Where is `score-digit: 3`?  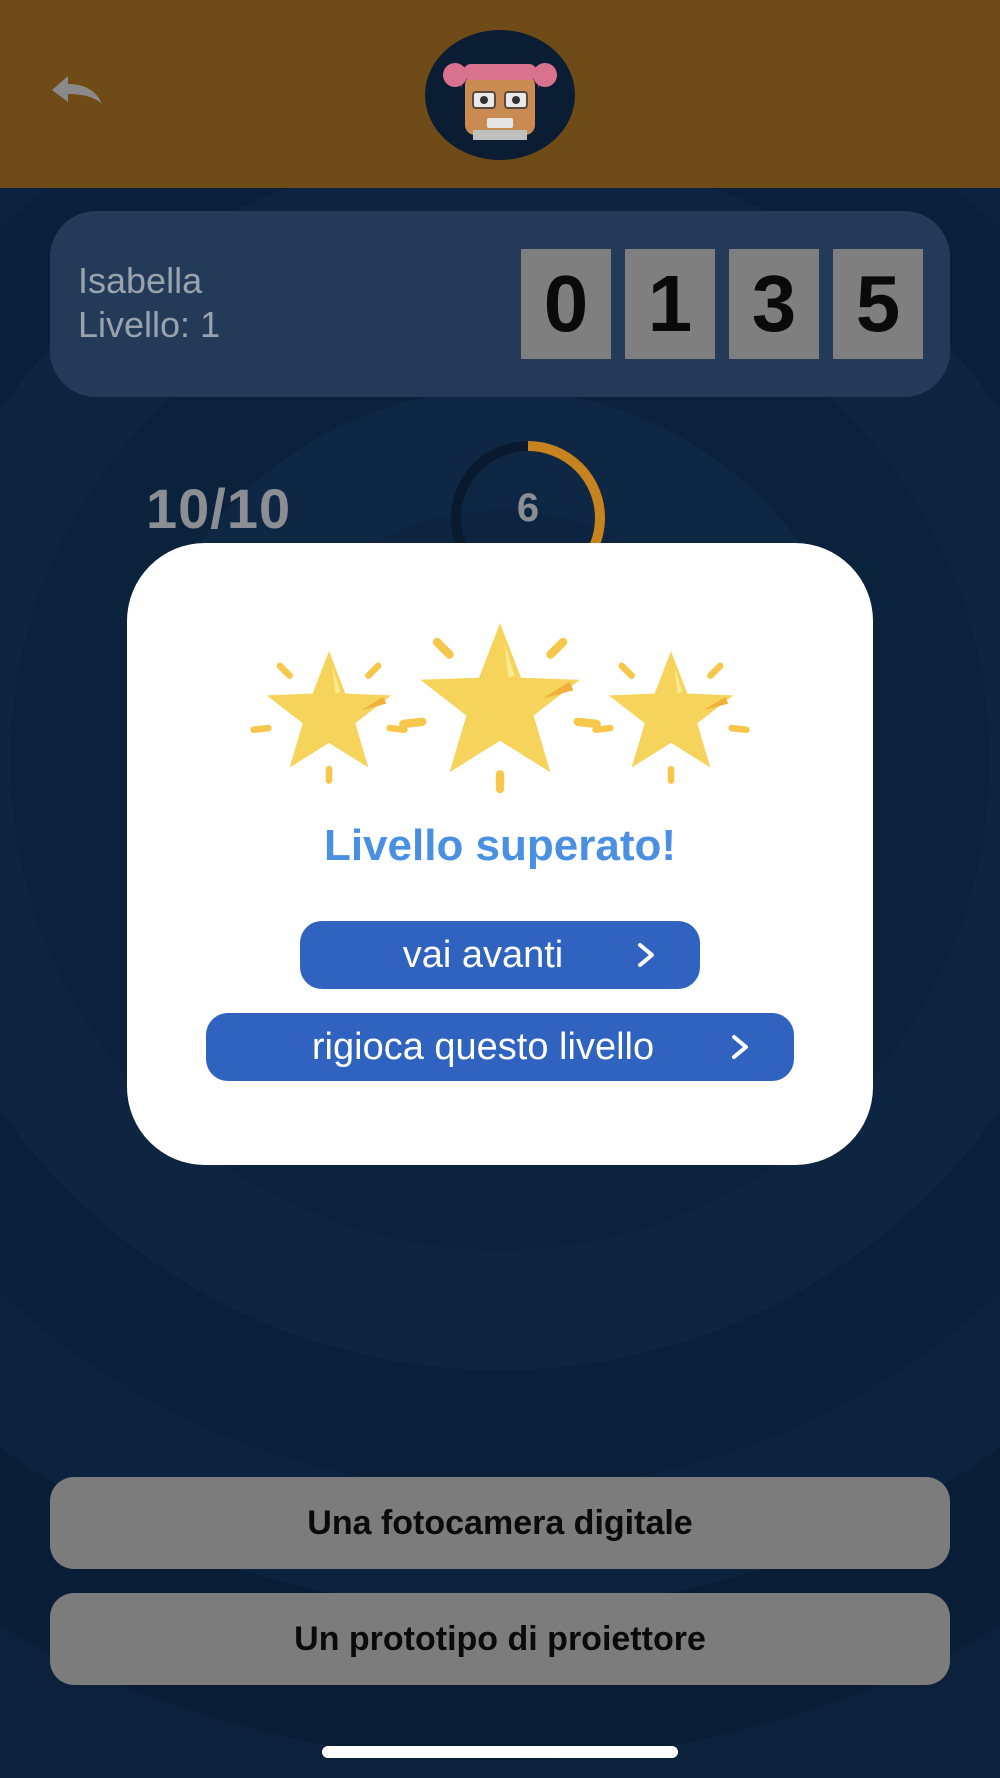
score-digit: 3 is located at coordinates (774, 304).